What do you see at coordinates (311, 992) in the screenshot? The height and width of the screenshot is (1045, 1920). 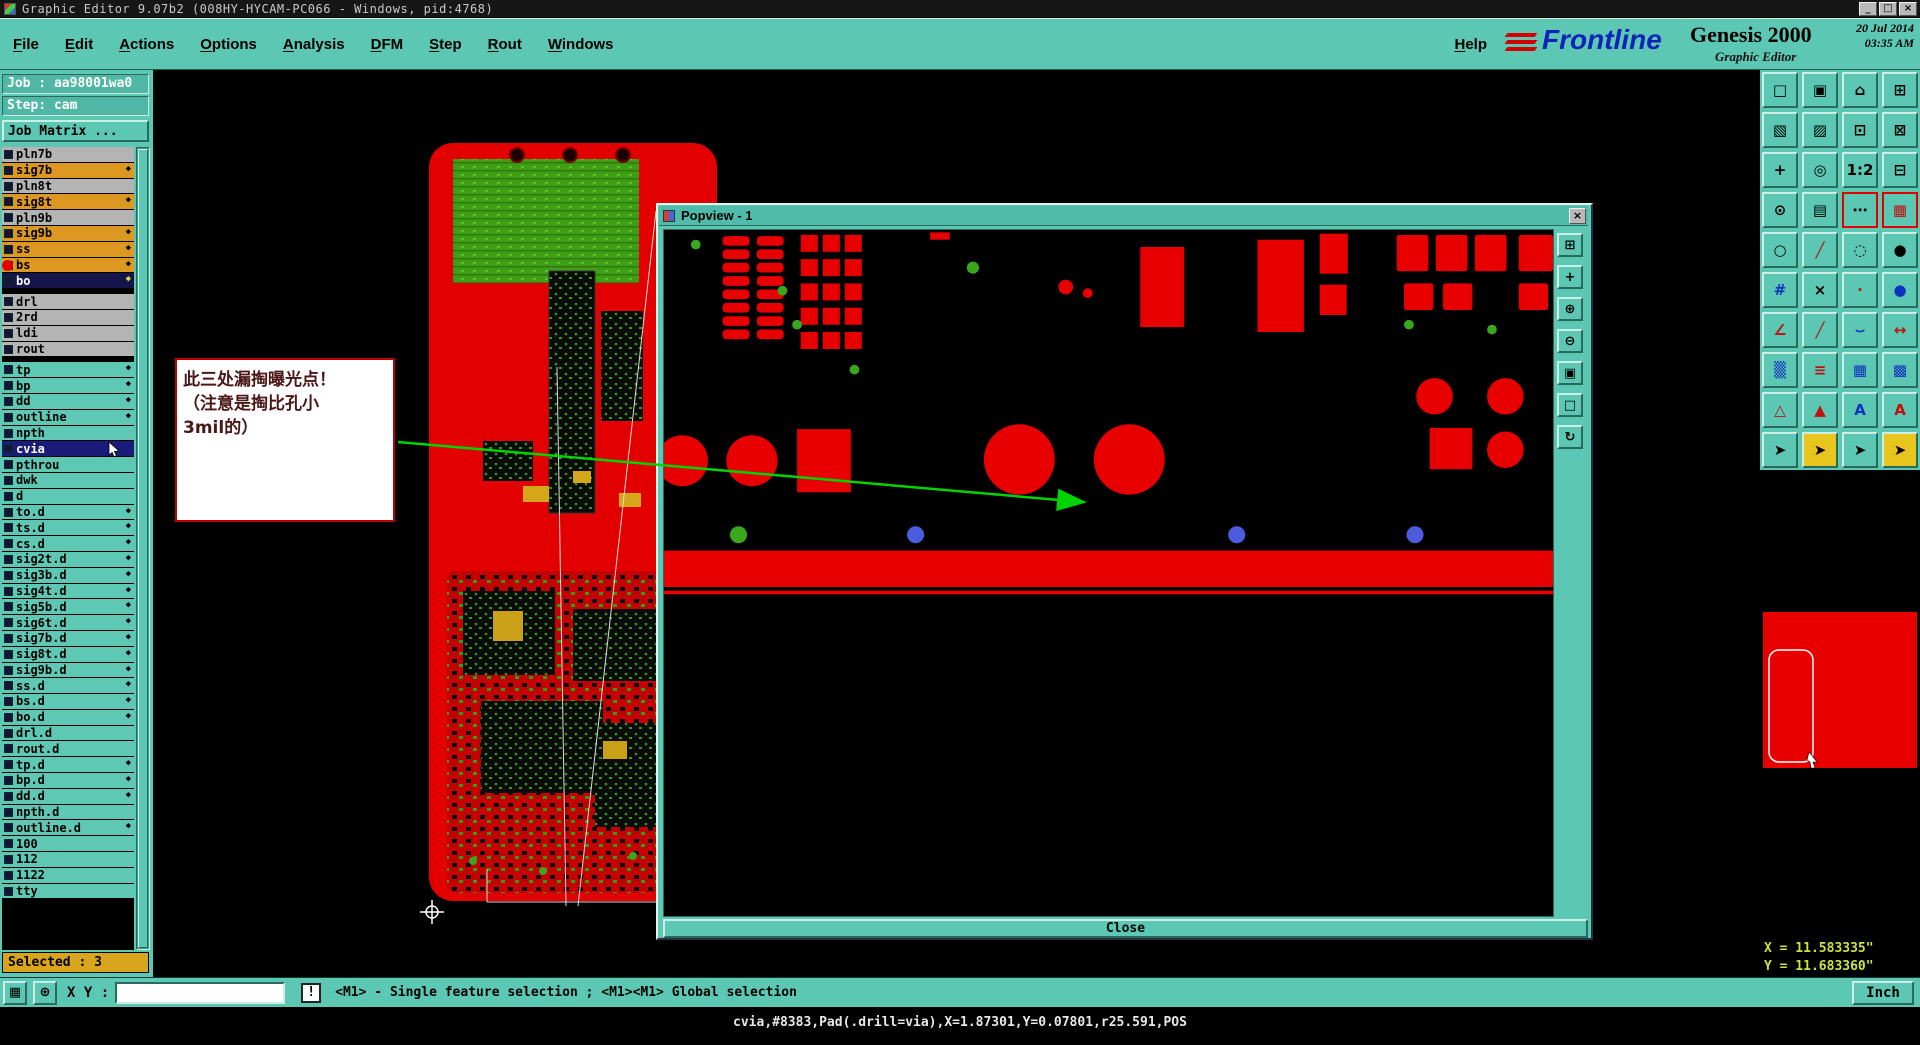 I see `alert-button: !` at bounding box center [311, 992].